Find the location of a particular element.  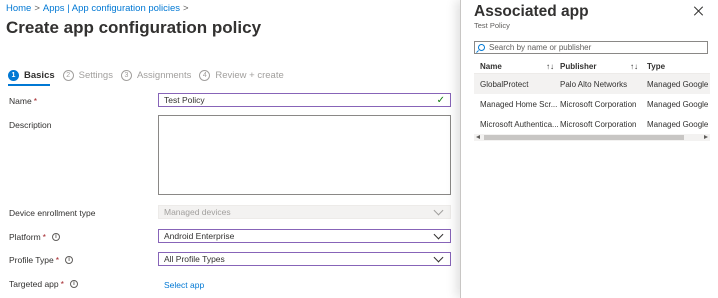

breadcrumb-app-config-policies: Apps | App configuration policies is located at coordinates (111, 8).